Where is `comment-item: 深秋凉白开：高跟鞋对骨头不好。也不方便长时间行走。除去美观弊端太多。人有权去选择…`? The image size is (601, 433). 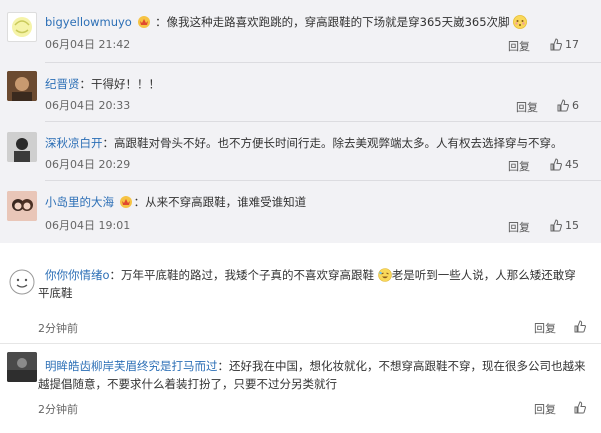
comment-item: 深秋凉白开：高跟鞋对骨头不好。也不方便长时间行走。除去美观弊端太多。人有权去选择… is located at coordinates (300, 151).